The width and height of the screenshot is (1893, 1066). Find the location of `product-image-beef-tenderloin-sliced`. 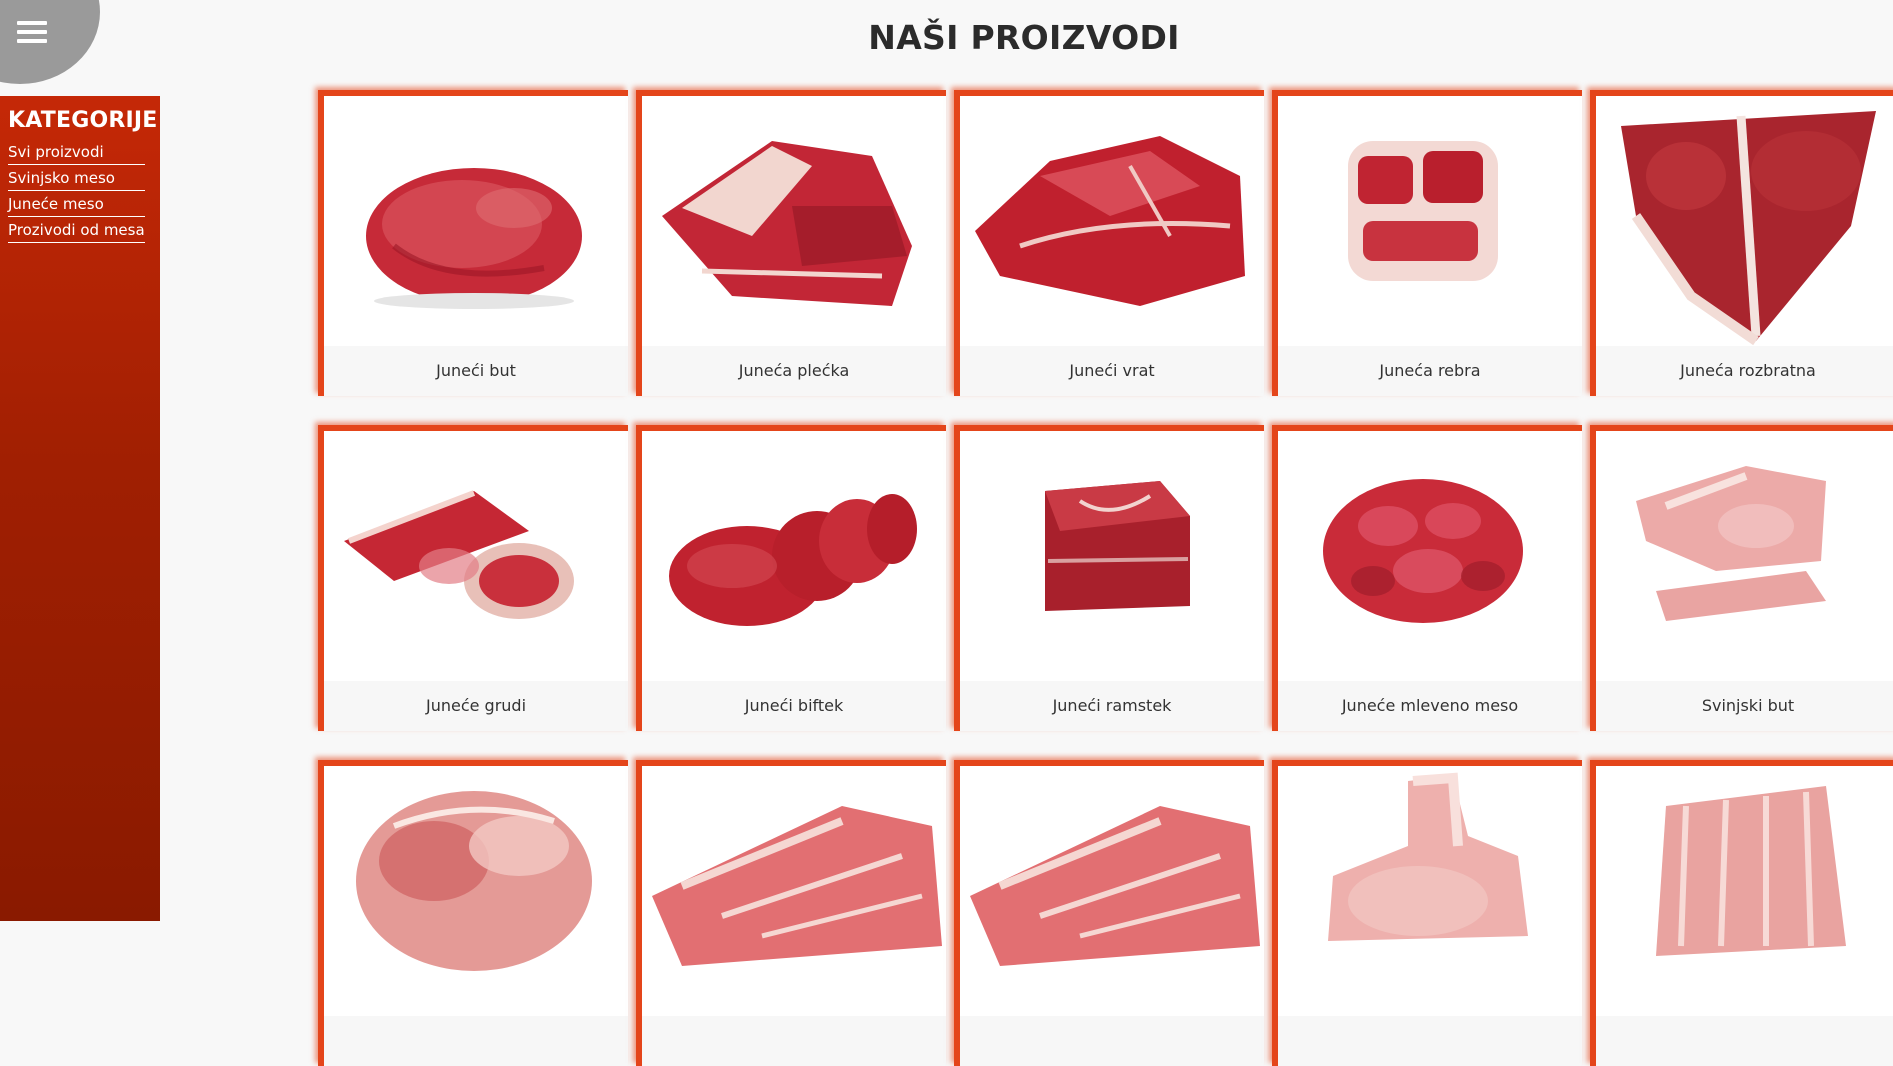

product-image-beef-tenderloin-sliced is located at coordinates (794, 556).